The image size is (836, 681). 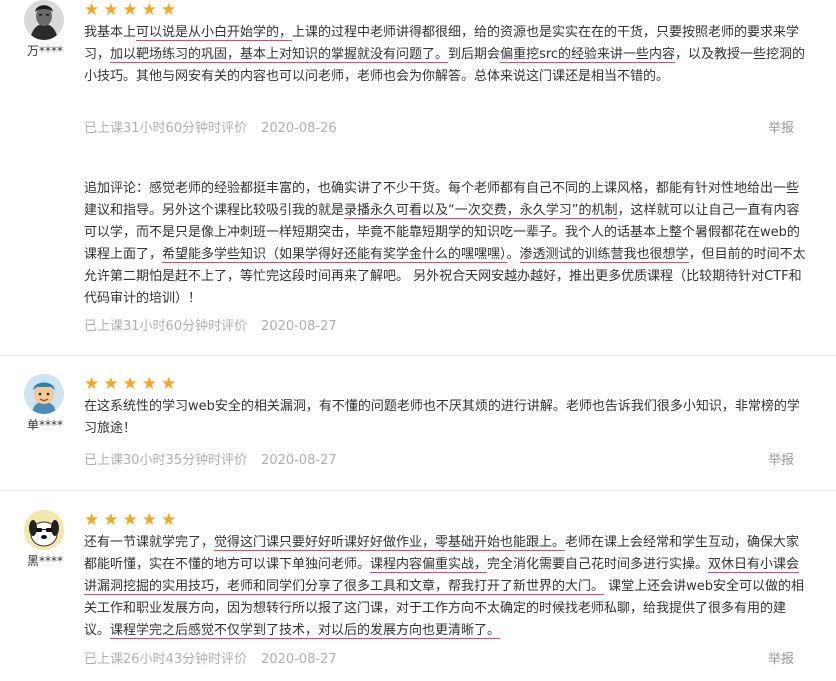 What do you see at coordinates (305, 631) in the screenshot?
I see `highlighted-phrase: 课程学完之后感觉不仅学到了技术，对以后的发展方向也更清晰了。` at bounding box center [305, 631].